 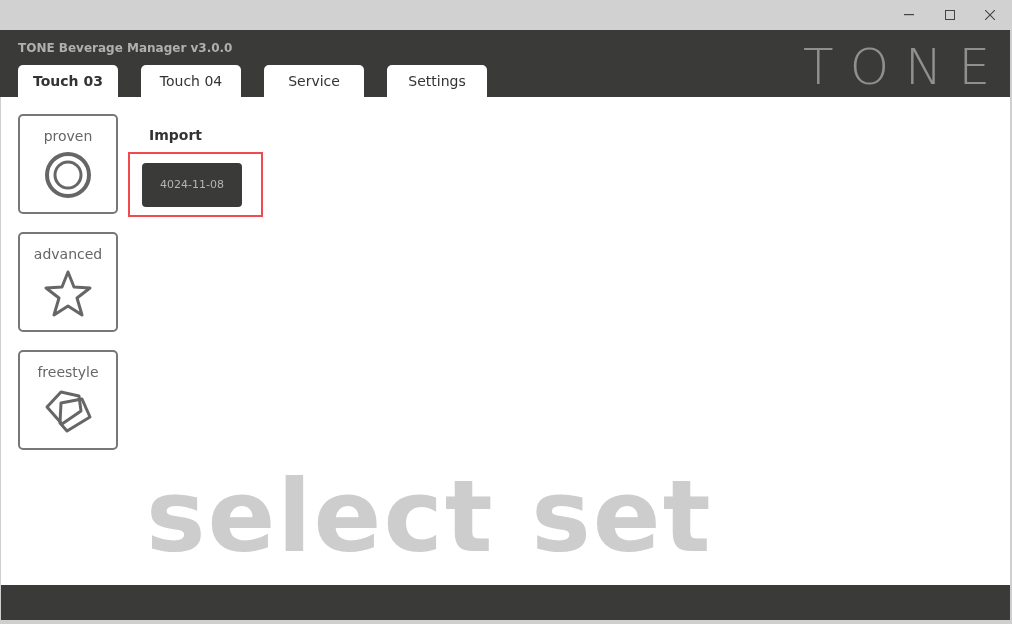 What do you see at coordinates (990, 15) in the screenshot?
I see `close-icon` at bounding box center [990, 15].